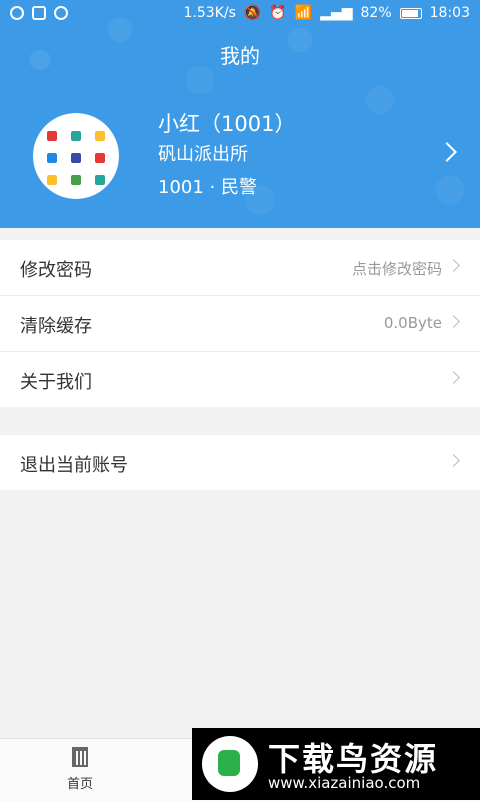  I want to click on battery-percent: 82%, so click(376, 13).